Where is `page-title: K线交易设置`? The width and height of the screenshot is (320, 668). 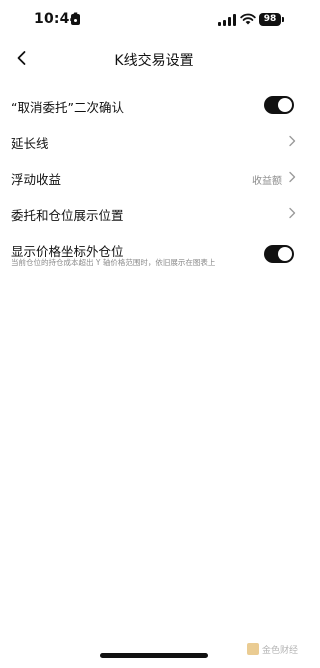
page-title: K线交易设置 is located at coordinates (154, 61).